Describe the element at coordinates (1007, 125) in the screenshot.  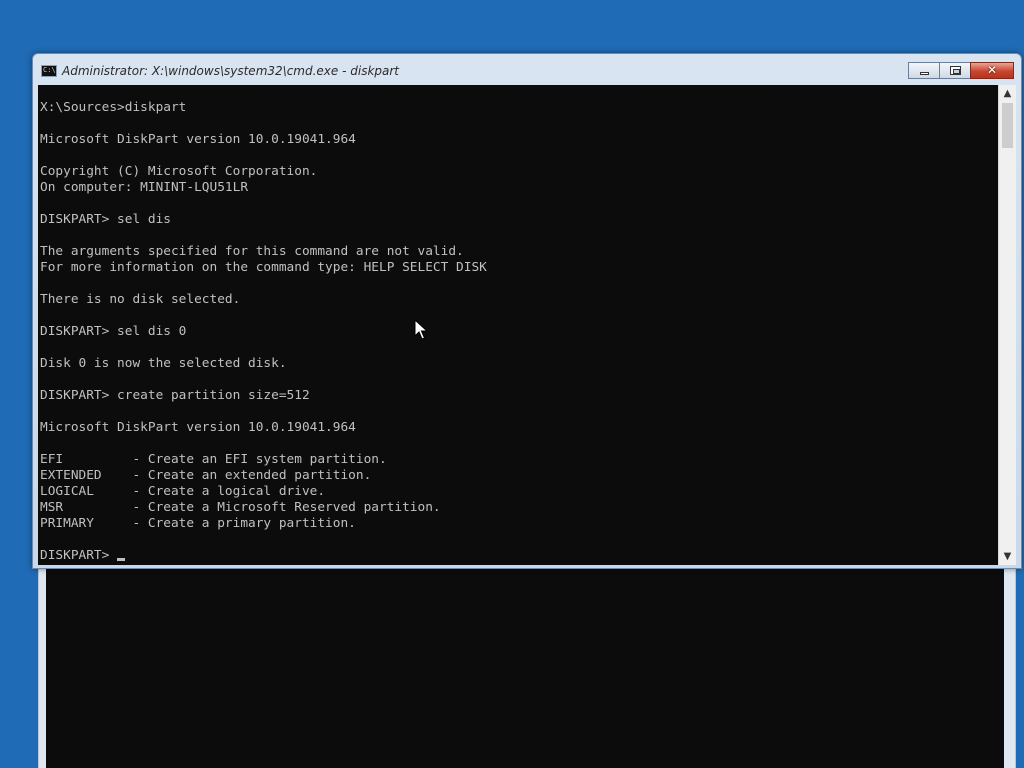
I see `scroll-thumb` at that location.